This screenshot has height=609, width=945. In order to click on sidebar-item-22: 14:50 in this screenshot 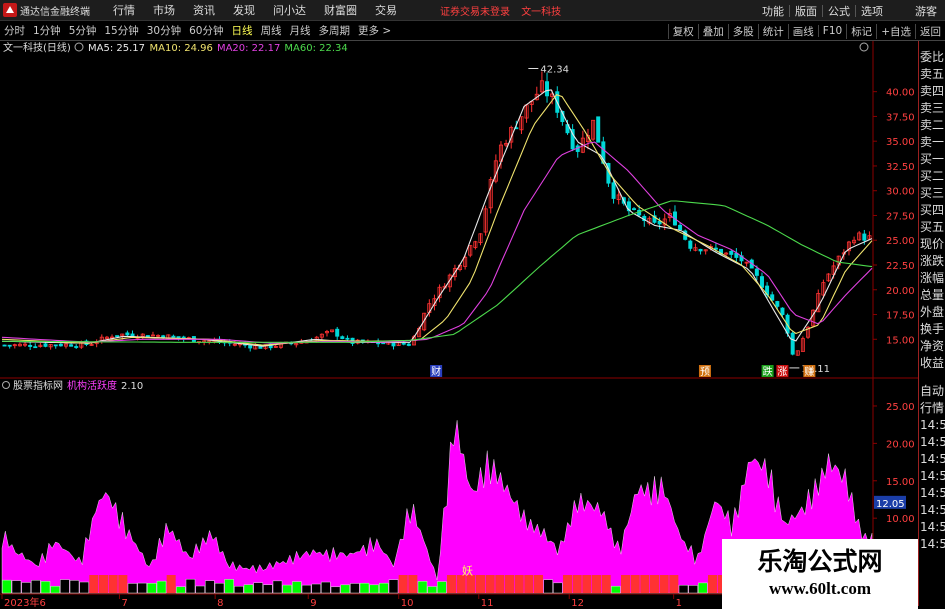, I will do `click(932, 442)`.